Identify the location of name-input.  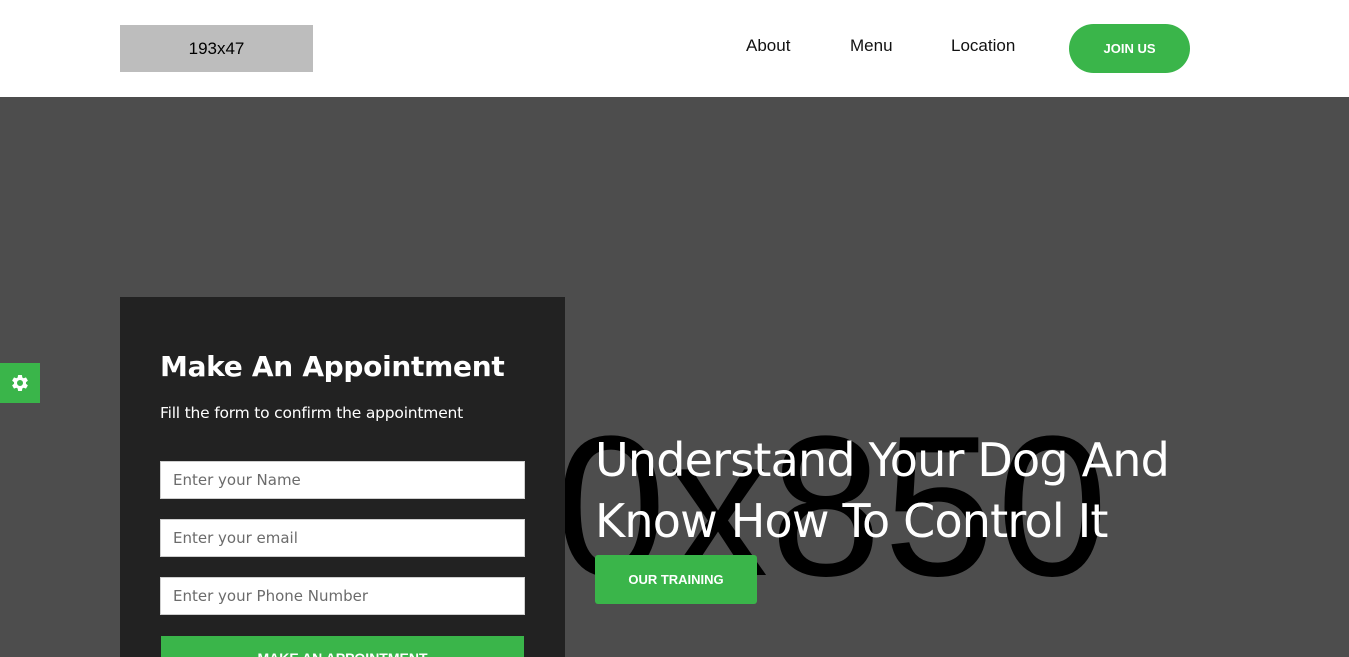
(342, 480).